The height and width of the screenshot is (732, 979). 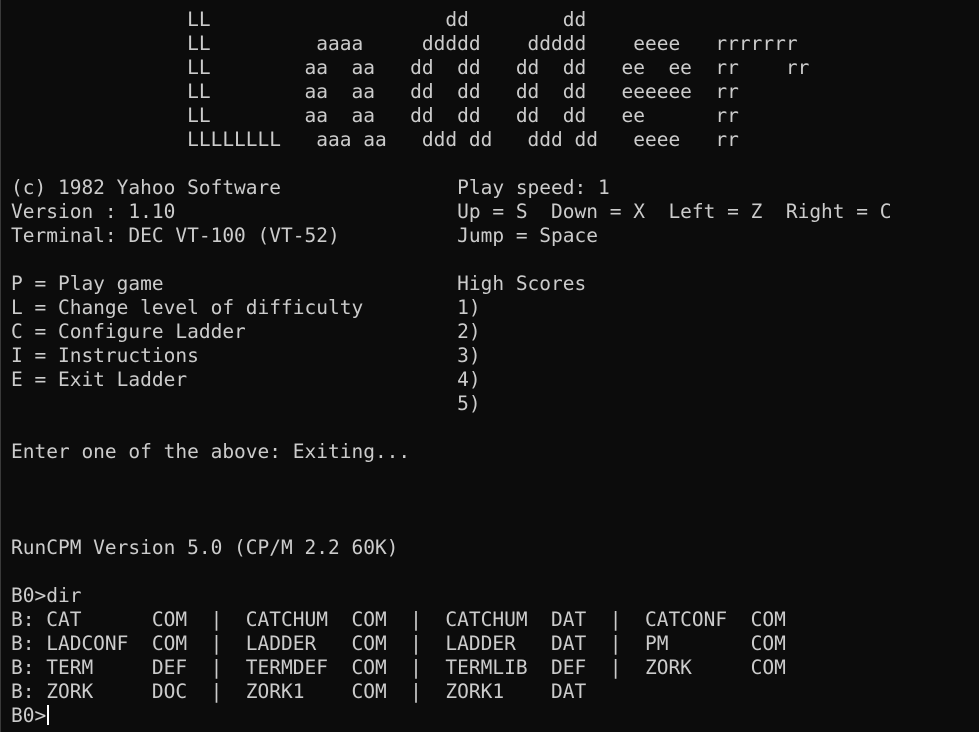 I want to click on runcpm-version-line: RunCPM Version 5.0 (CP/M 2.2 60K), so click(x=205, y=547).